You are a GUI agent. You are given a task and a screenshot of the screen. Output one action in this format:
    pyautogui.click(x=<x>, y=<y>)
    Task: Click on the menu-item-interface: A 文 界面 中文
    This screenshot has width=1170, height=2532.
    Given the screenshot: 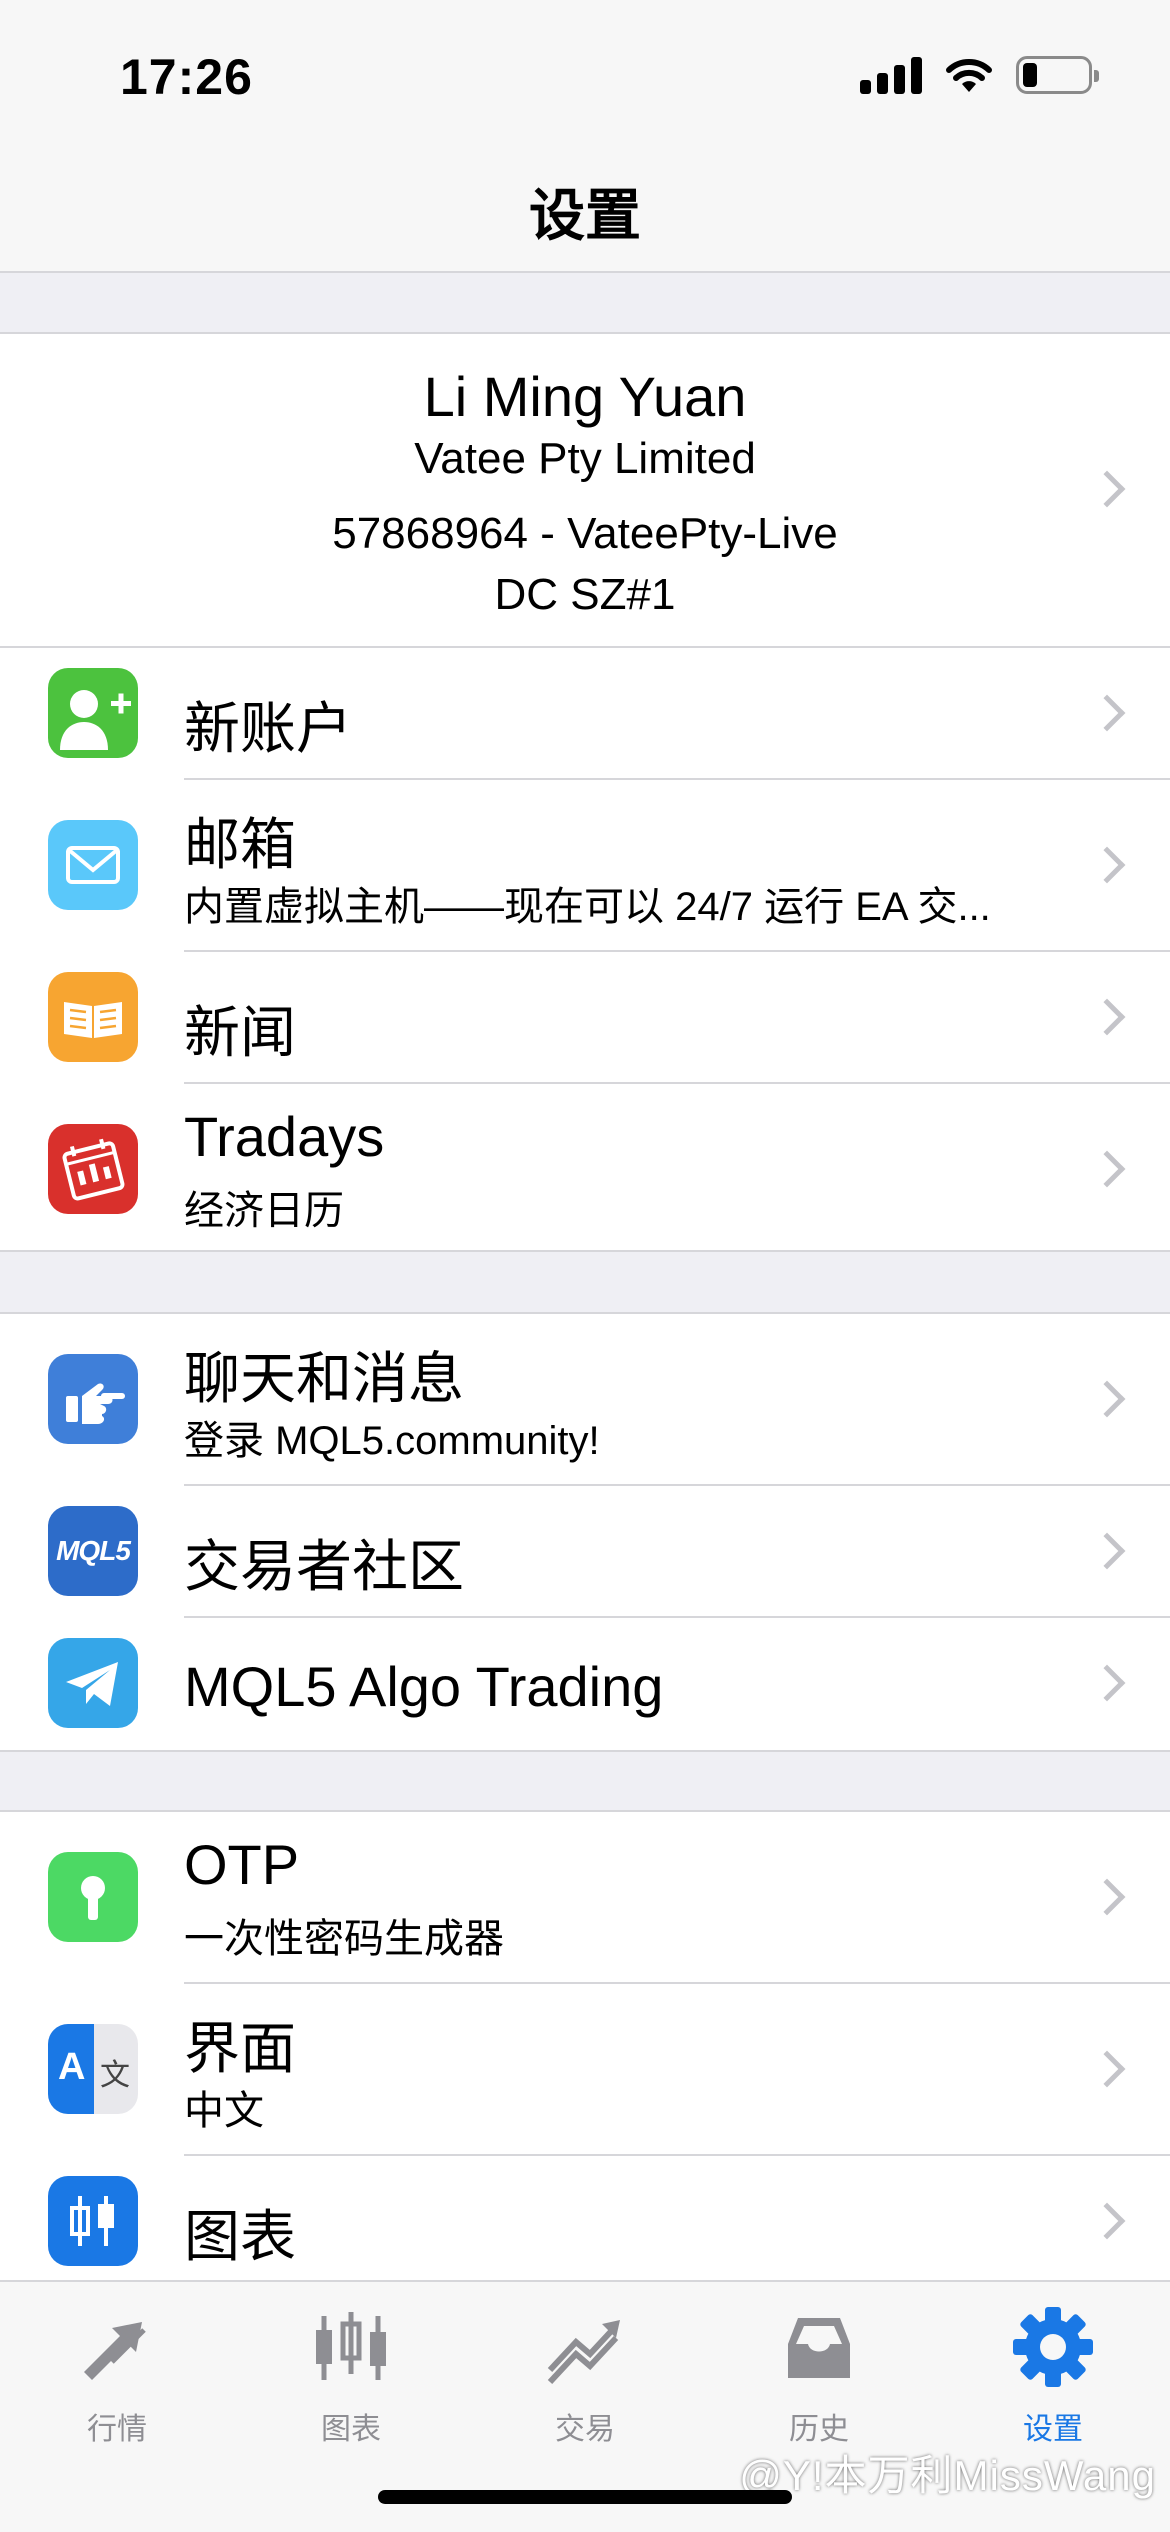 What is the action you would take?
    pyautogui.click(x=585, y=2069)
    